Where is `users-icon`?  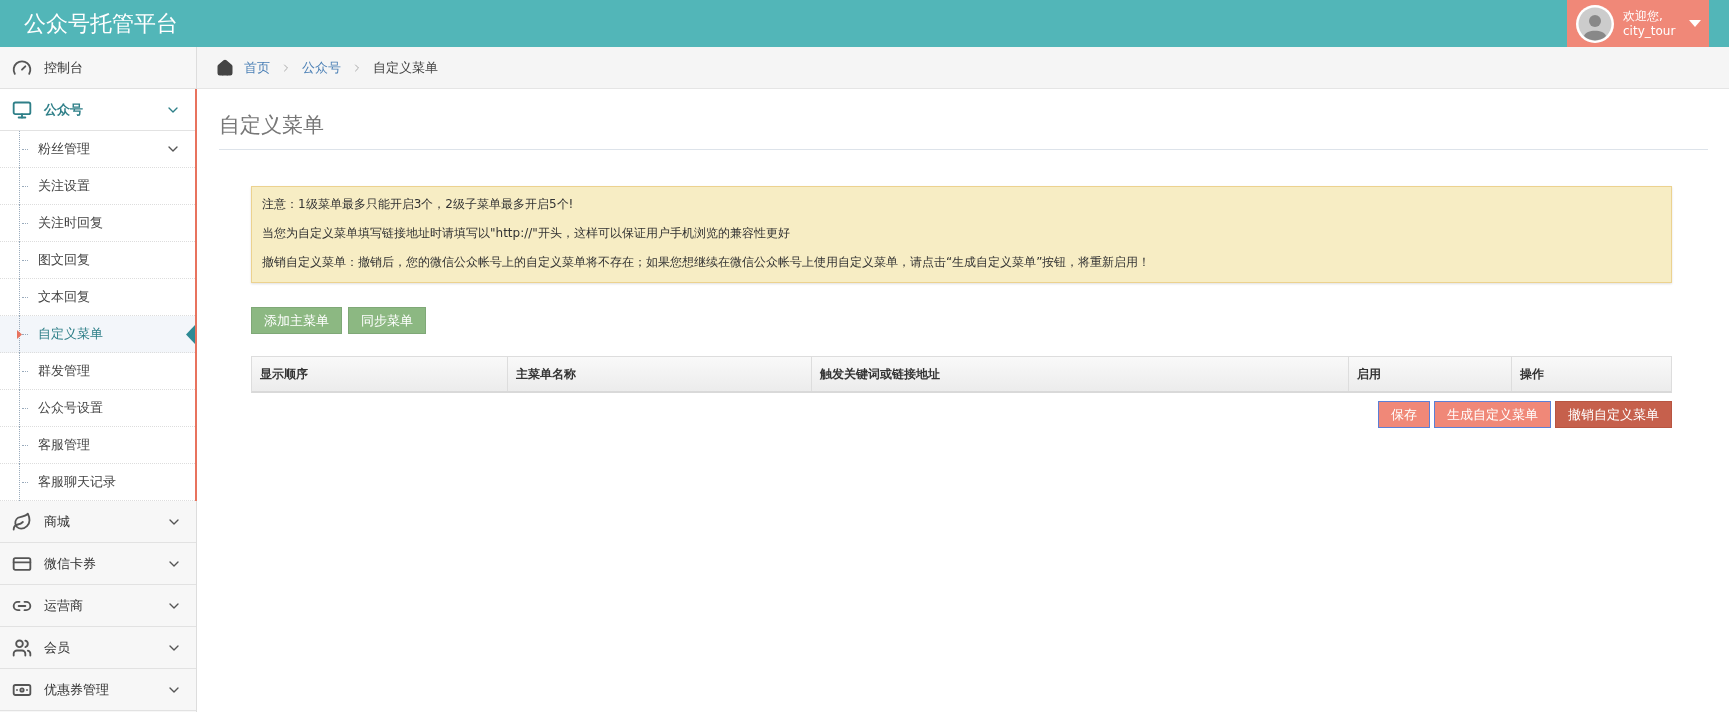
users-icon is located at coordinates (22, 647).